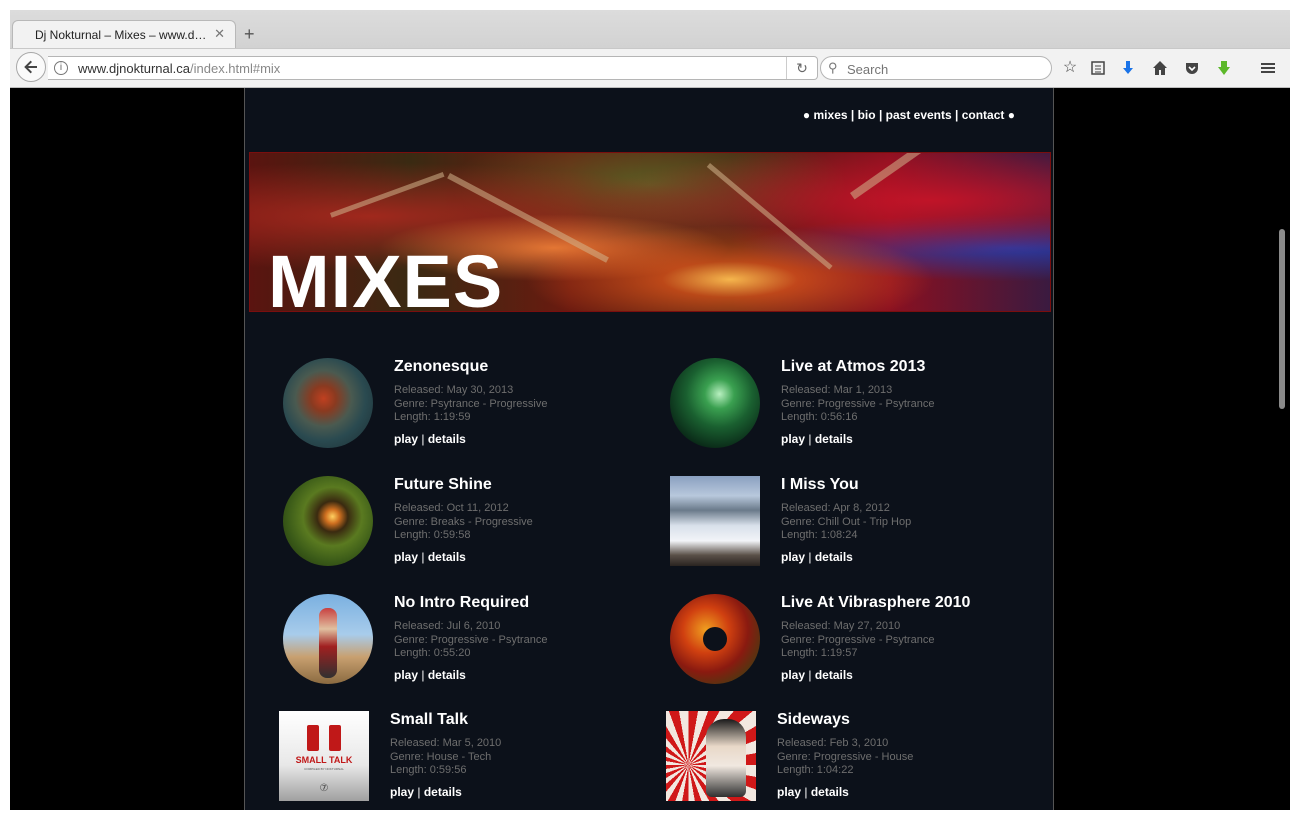 This screenshot has width=1300, height=820. What do you see at coordinates (61, 68) in the screenshot?
I see `info-icon: i` at bounding box center [61, 68].